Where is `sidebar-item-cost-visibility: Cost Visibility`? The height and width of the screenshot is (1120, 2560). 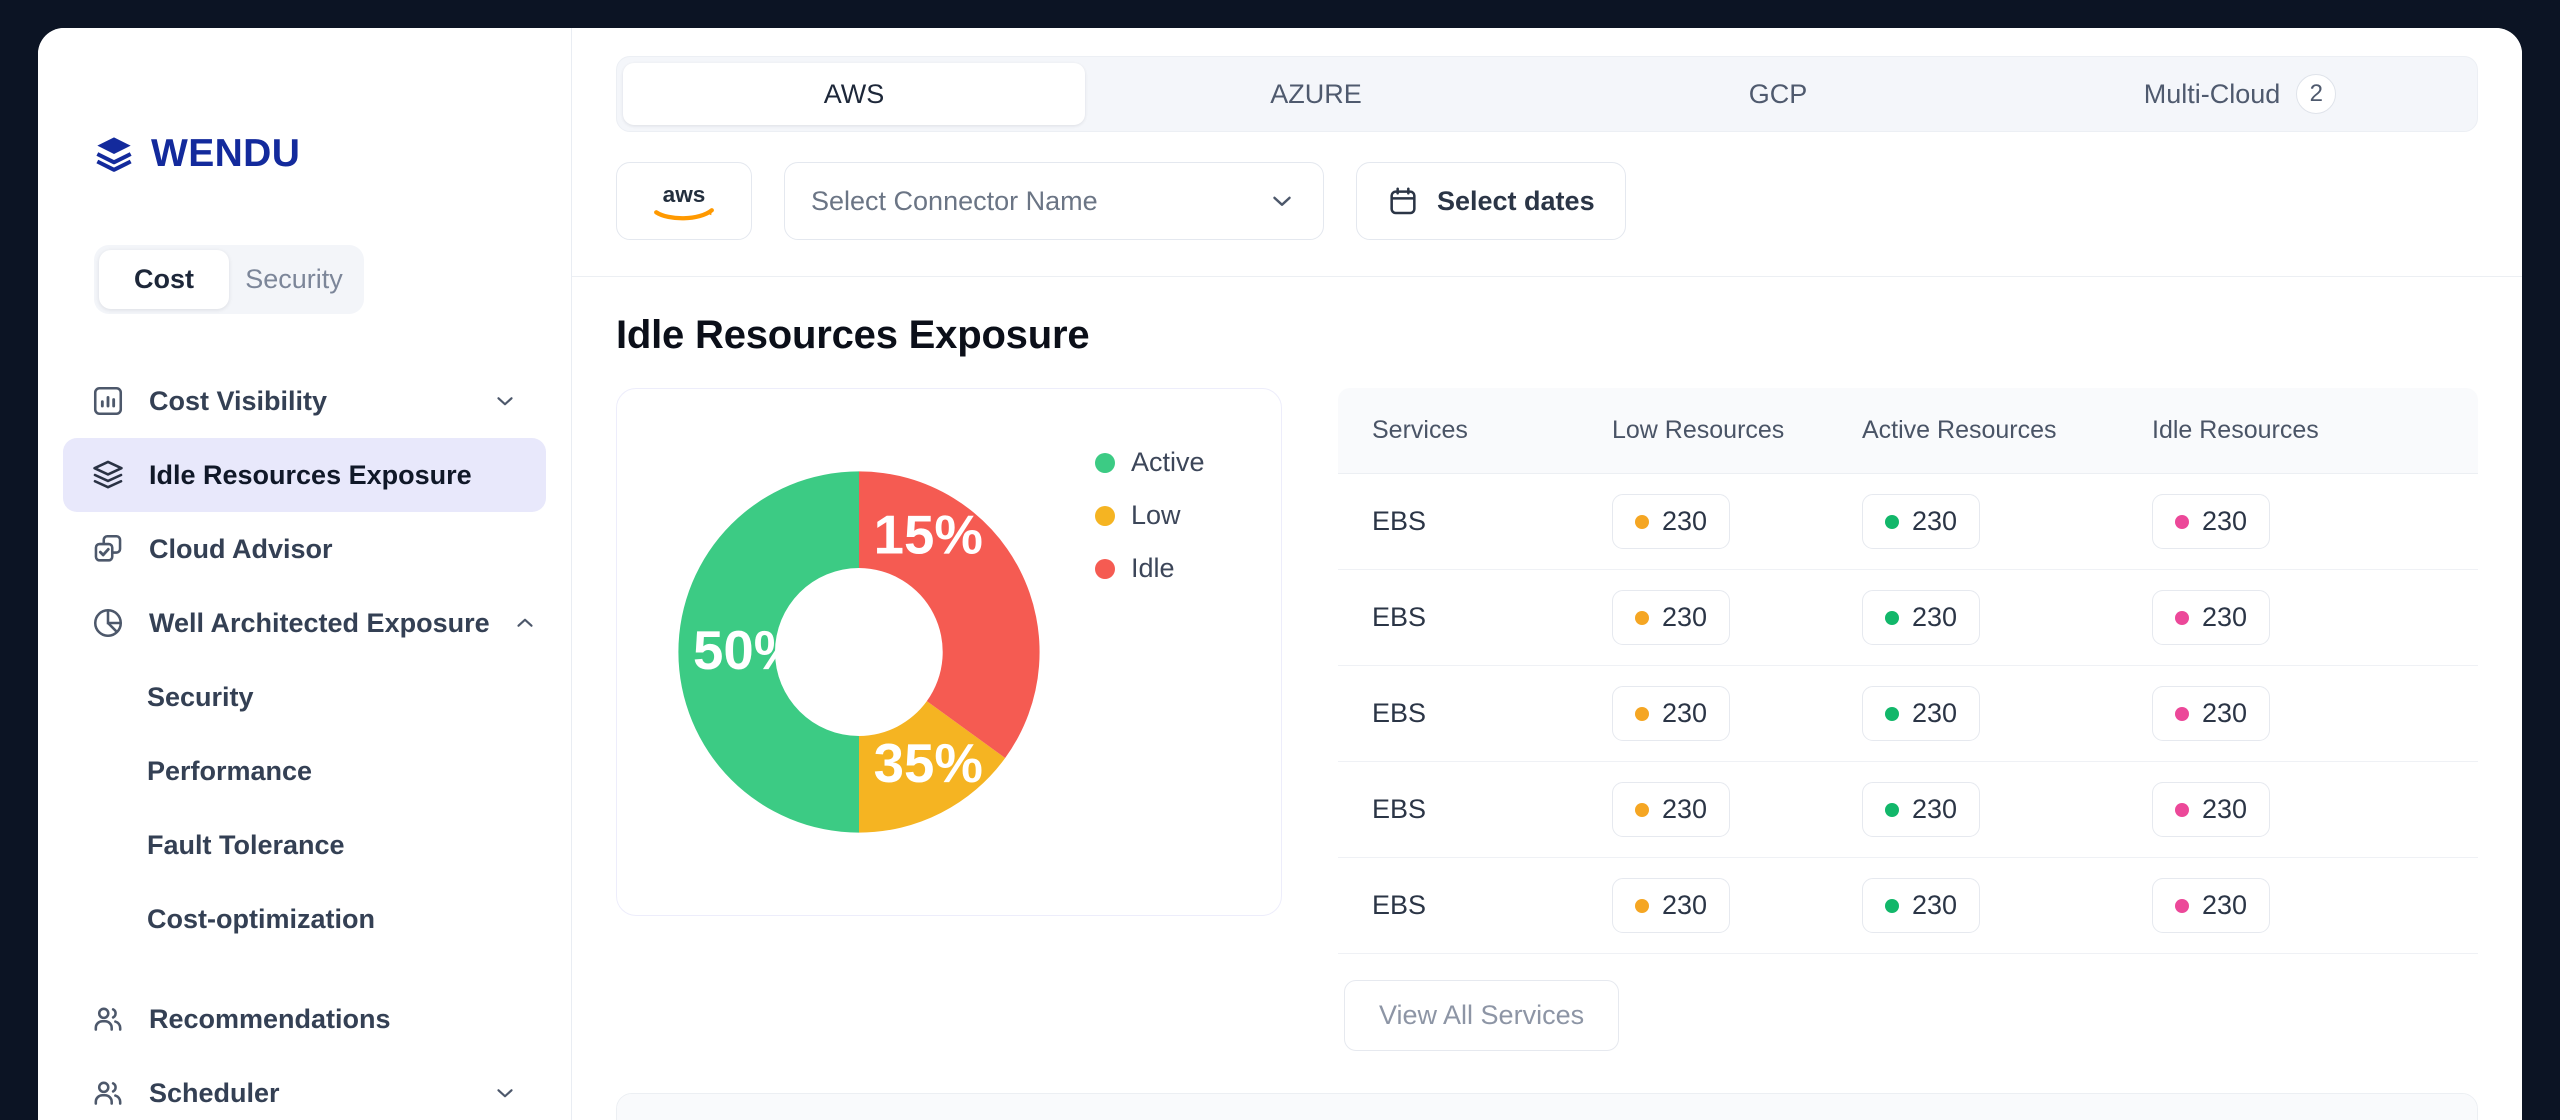
sidebar-item-cost-visibility: Cost Visibility is located at coordinates (304, 401).